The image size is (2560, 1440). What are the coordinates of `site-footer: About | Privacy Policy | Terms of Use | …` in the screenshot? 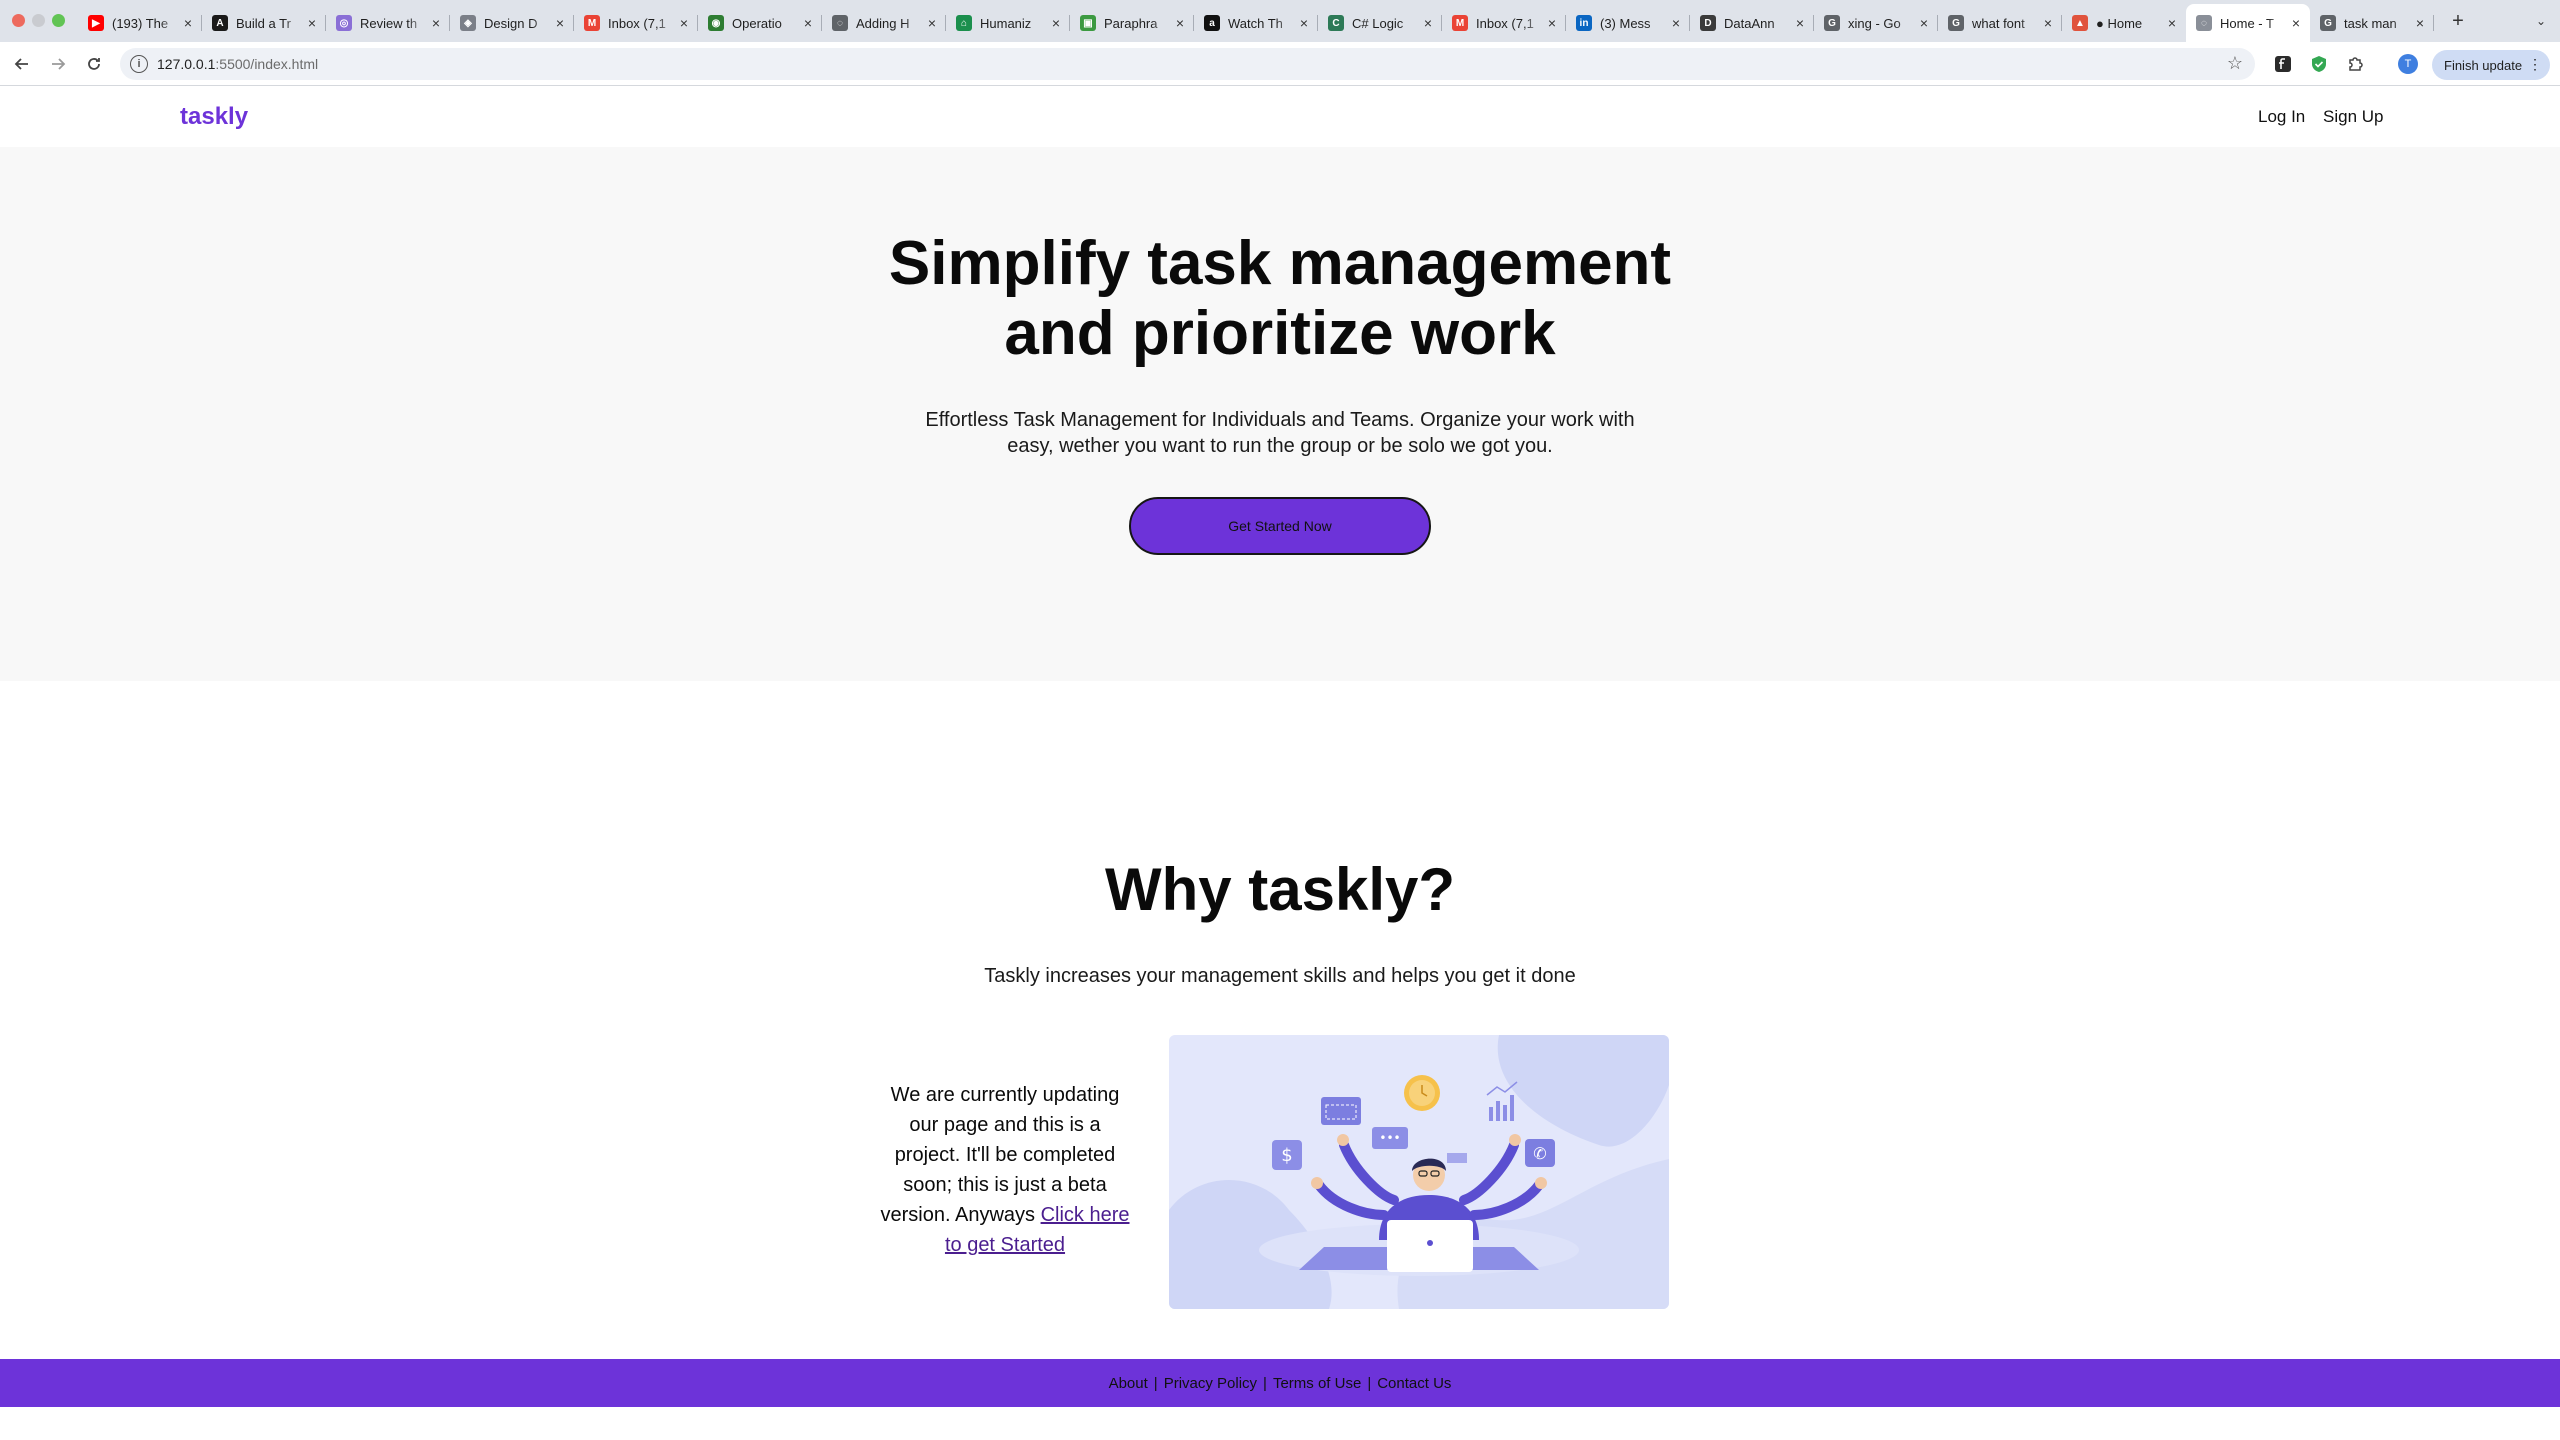 It's located at (1280, 1383).